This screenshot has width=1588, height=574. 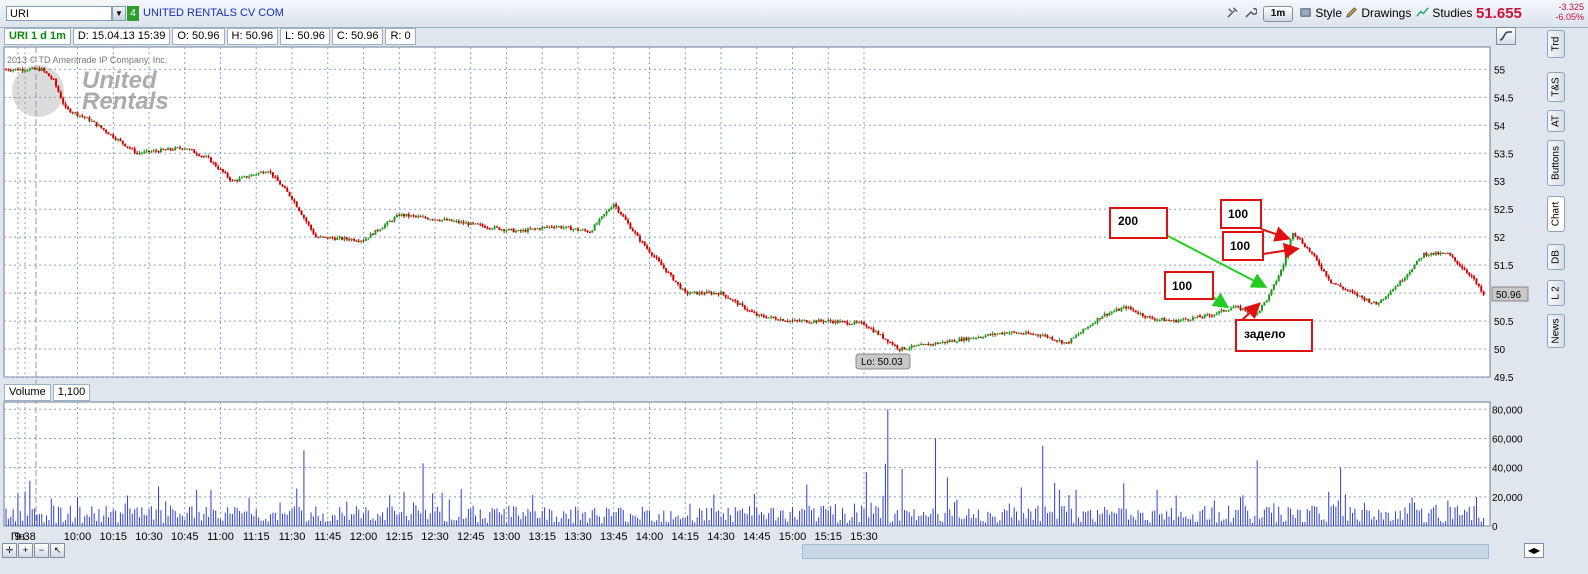 I want to click on time-tick-label: 12:00, so click(x=364, y=537).